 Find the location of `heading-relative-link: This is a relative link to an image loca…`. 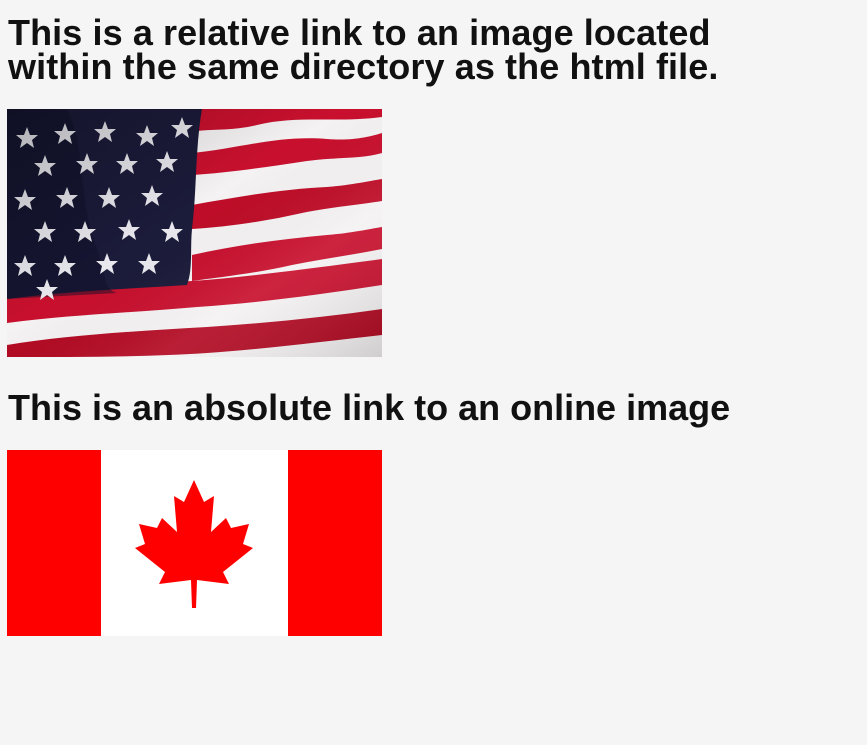

heading-relative-link: This is a relative link to an image loca… is located at coordinates (363, 49).